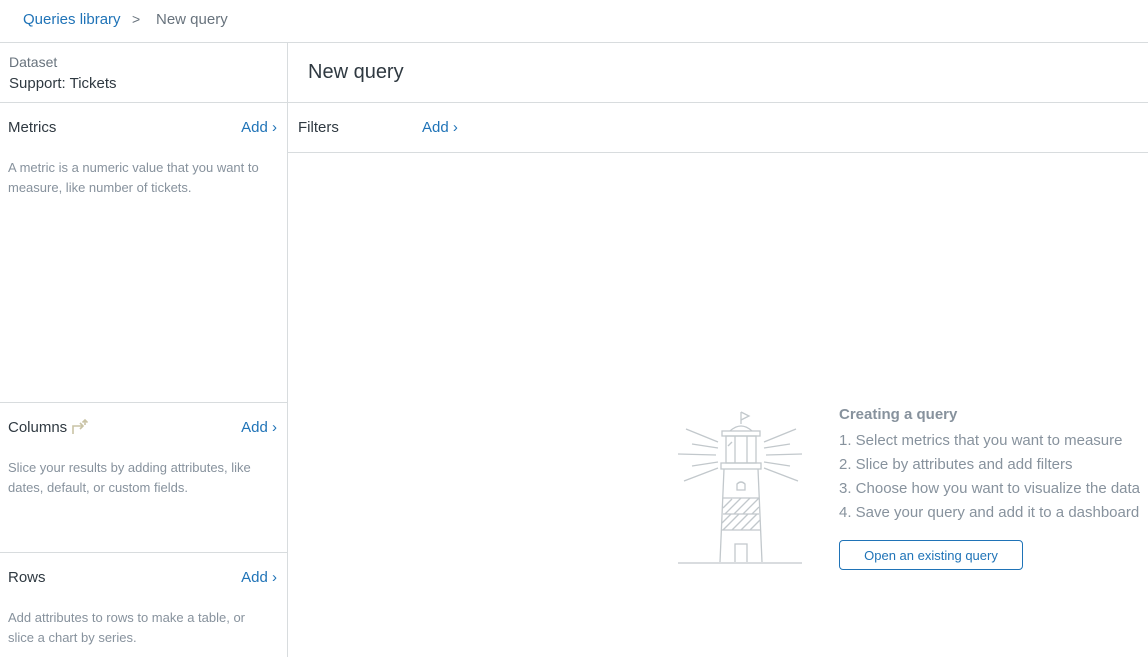  I want to click on guide-title: Creating a query, so click(898, 414).